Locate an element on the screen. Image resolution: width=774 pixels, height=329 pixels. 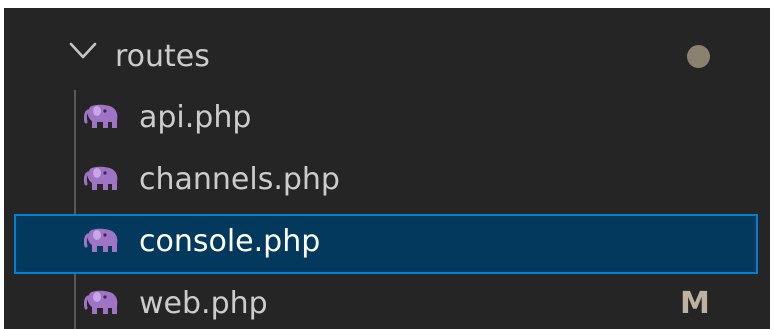
chevron-down-icon is located at coordinates (83, 51).